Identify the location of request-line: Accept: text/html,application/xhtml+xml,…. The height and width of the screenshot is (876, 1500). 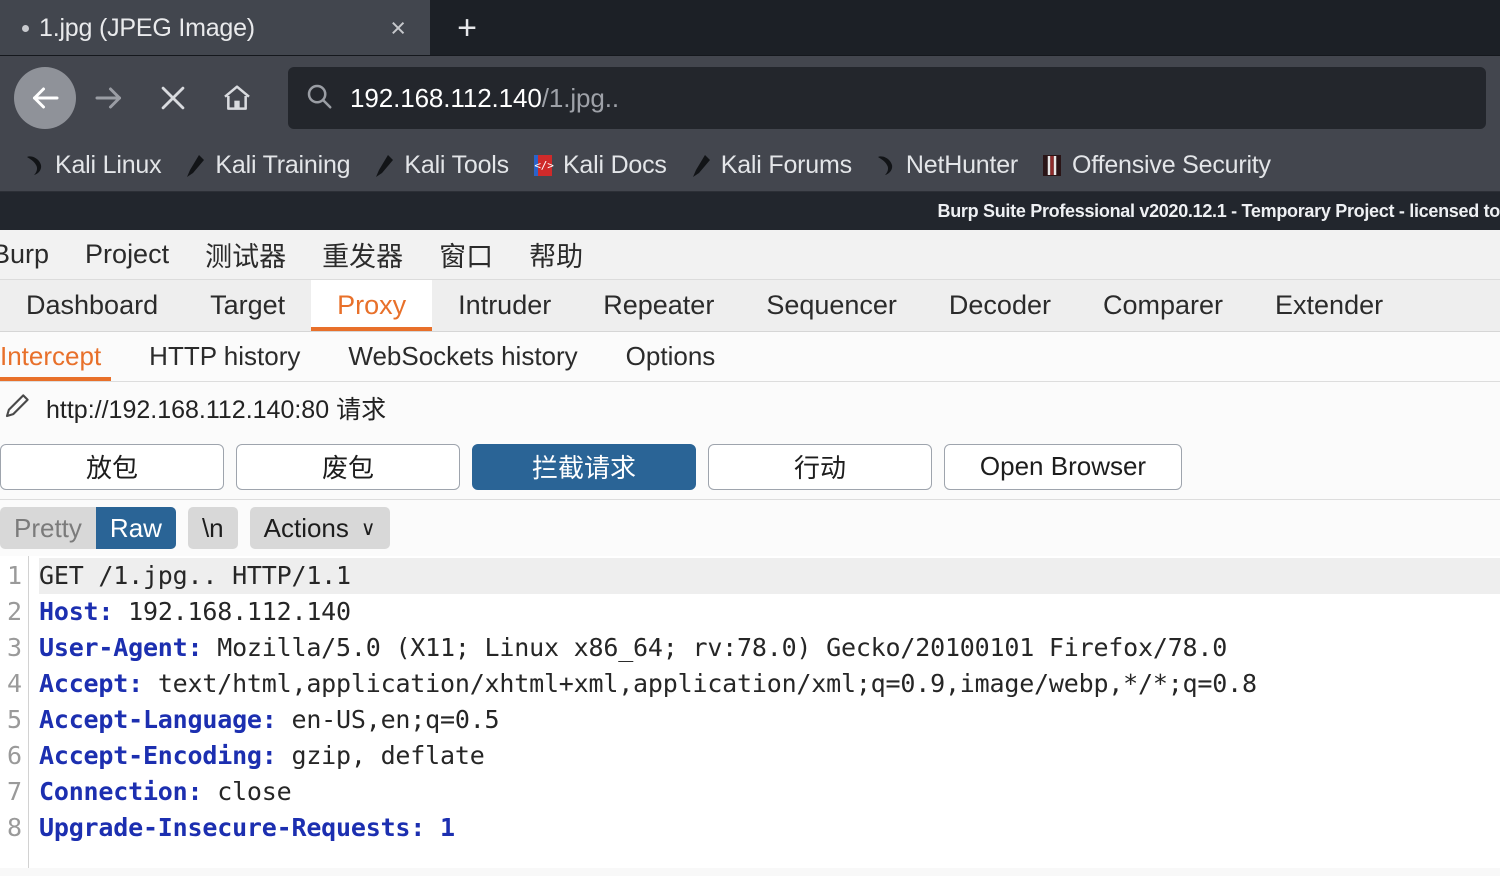
(769, 684).